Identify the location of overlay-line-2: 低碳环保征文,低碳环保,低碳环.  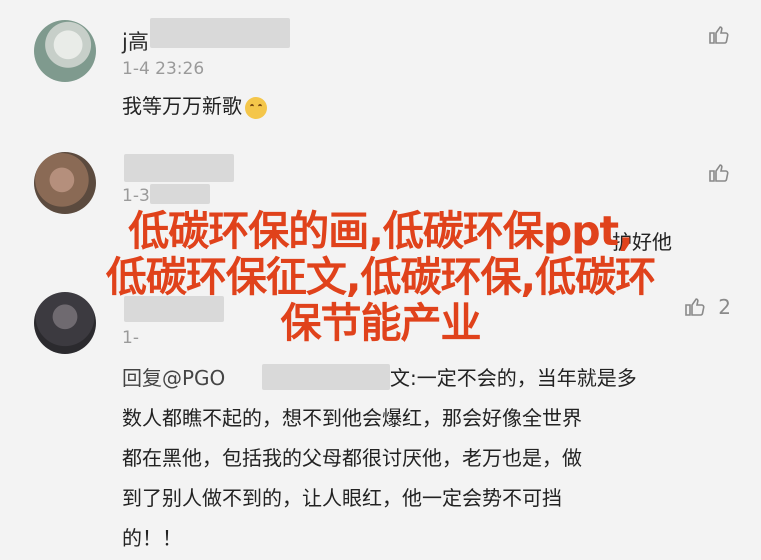
(380, 277).